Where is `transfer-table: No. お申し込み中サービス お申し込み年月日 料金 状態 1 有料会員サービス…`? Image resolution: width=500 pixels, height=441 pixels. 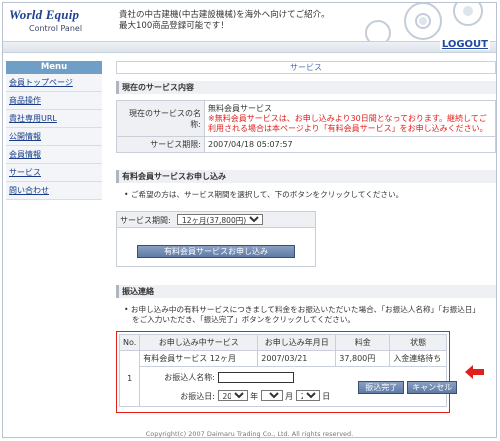 transfer-table: No. お申し込み中サービス お申し込み年月日 料金 状態 1 有料会員サービス… is located at coordinates (288, 370).